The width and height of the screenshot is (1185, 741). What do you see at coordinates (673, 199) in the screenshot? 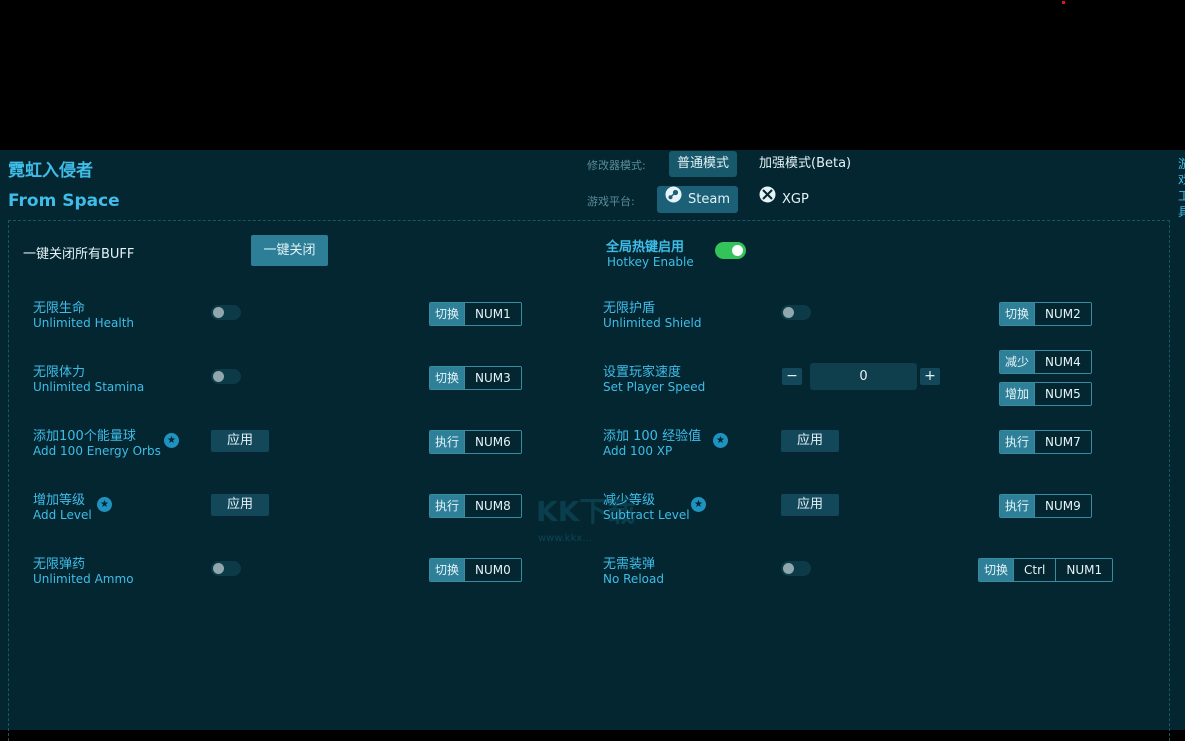
I see `steam-icon` at bounding box center [673, 199].